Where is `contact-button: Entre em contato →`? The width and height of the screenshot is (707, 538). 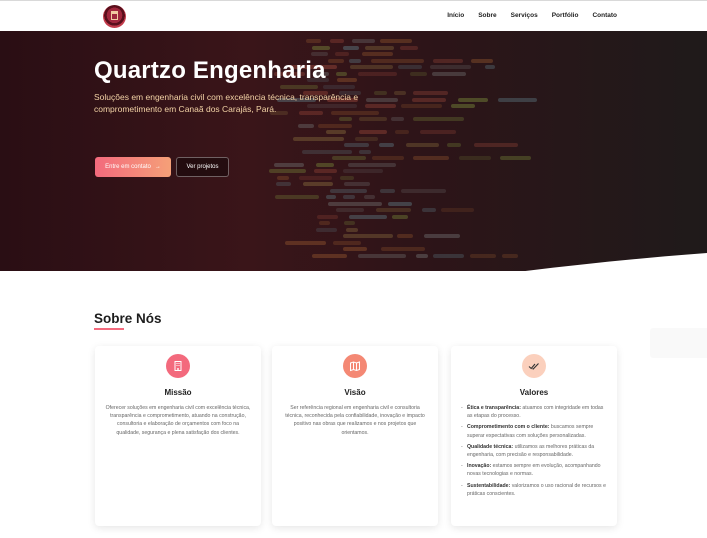 contact-button: Entre em contato → is located at coordinates (133, 167).